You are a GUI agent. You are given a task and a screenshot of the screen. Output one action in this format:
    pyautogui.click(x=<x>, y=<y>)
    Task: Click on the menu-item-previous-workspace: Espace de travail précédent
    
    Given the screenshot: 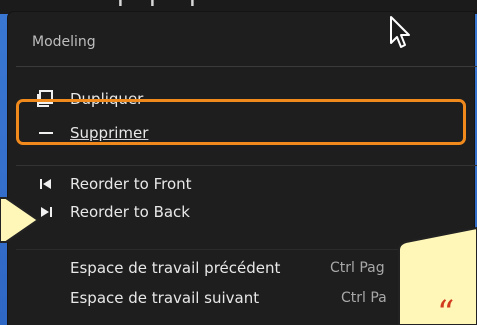 What is the action you would take?
    pyautogui.click(x=175, y=268)
    